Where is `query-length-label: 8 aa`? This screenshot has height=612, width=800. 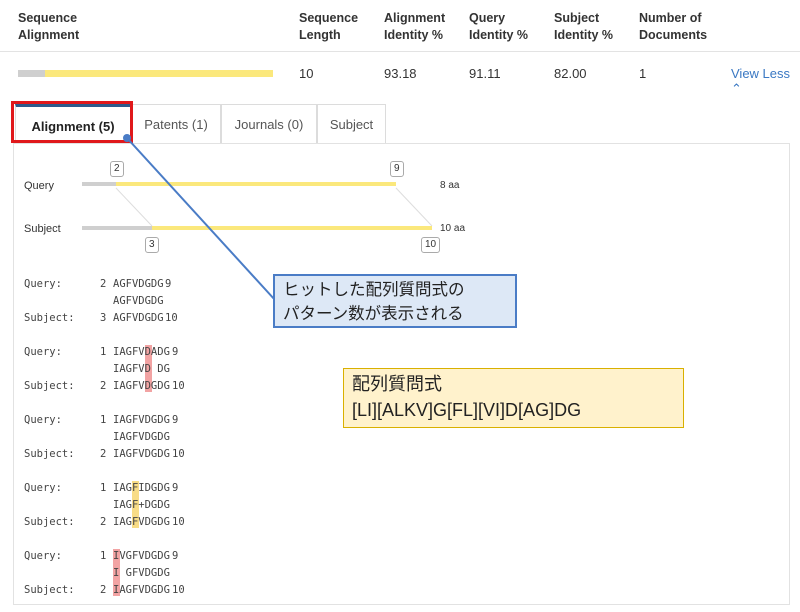 query-length-label: 8 aa is located at coordinates (450, 185).